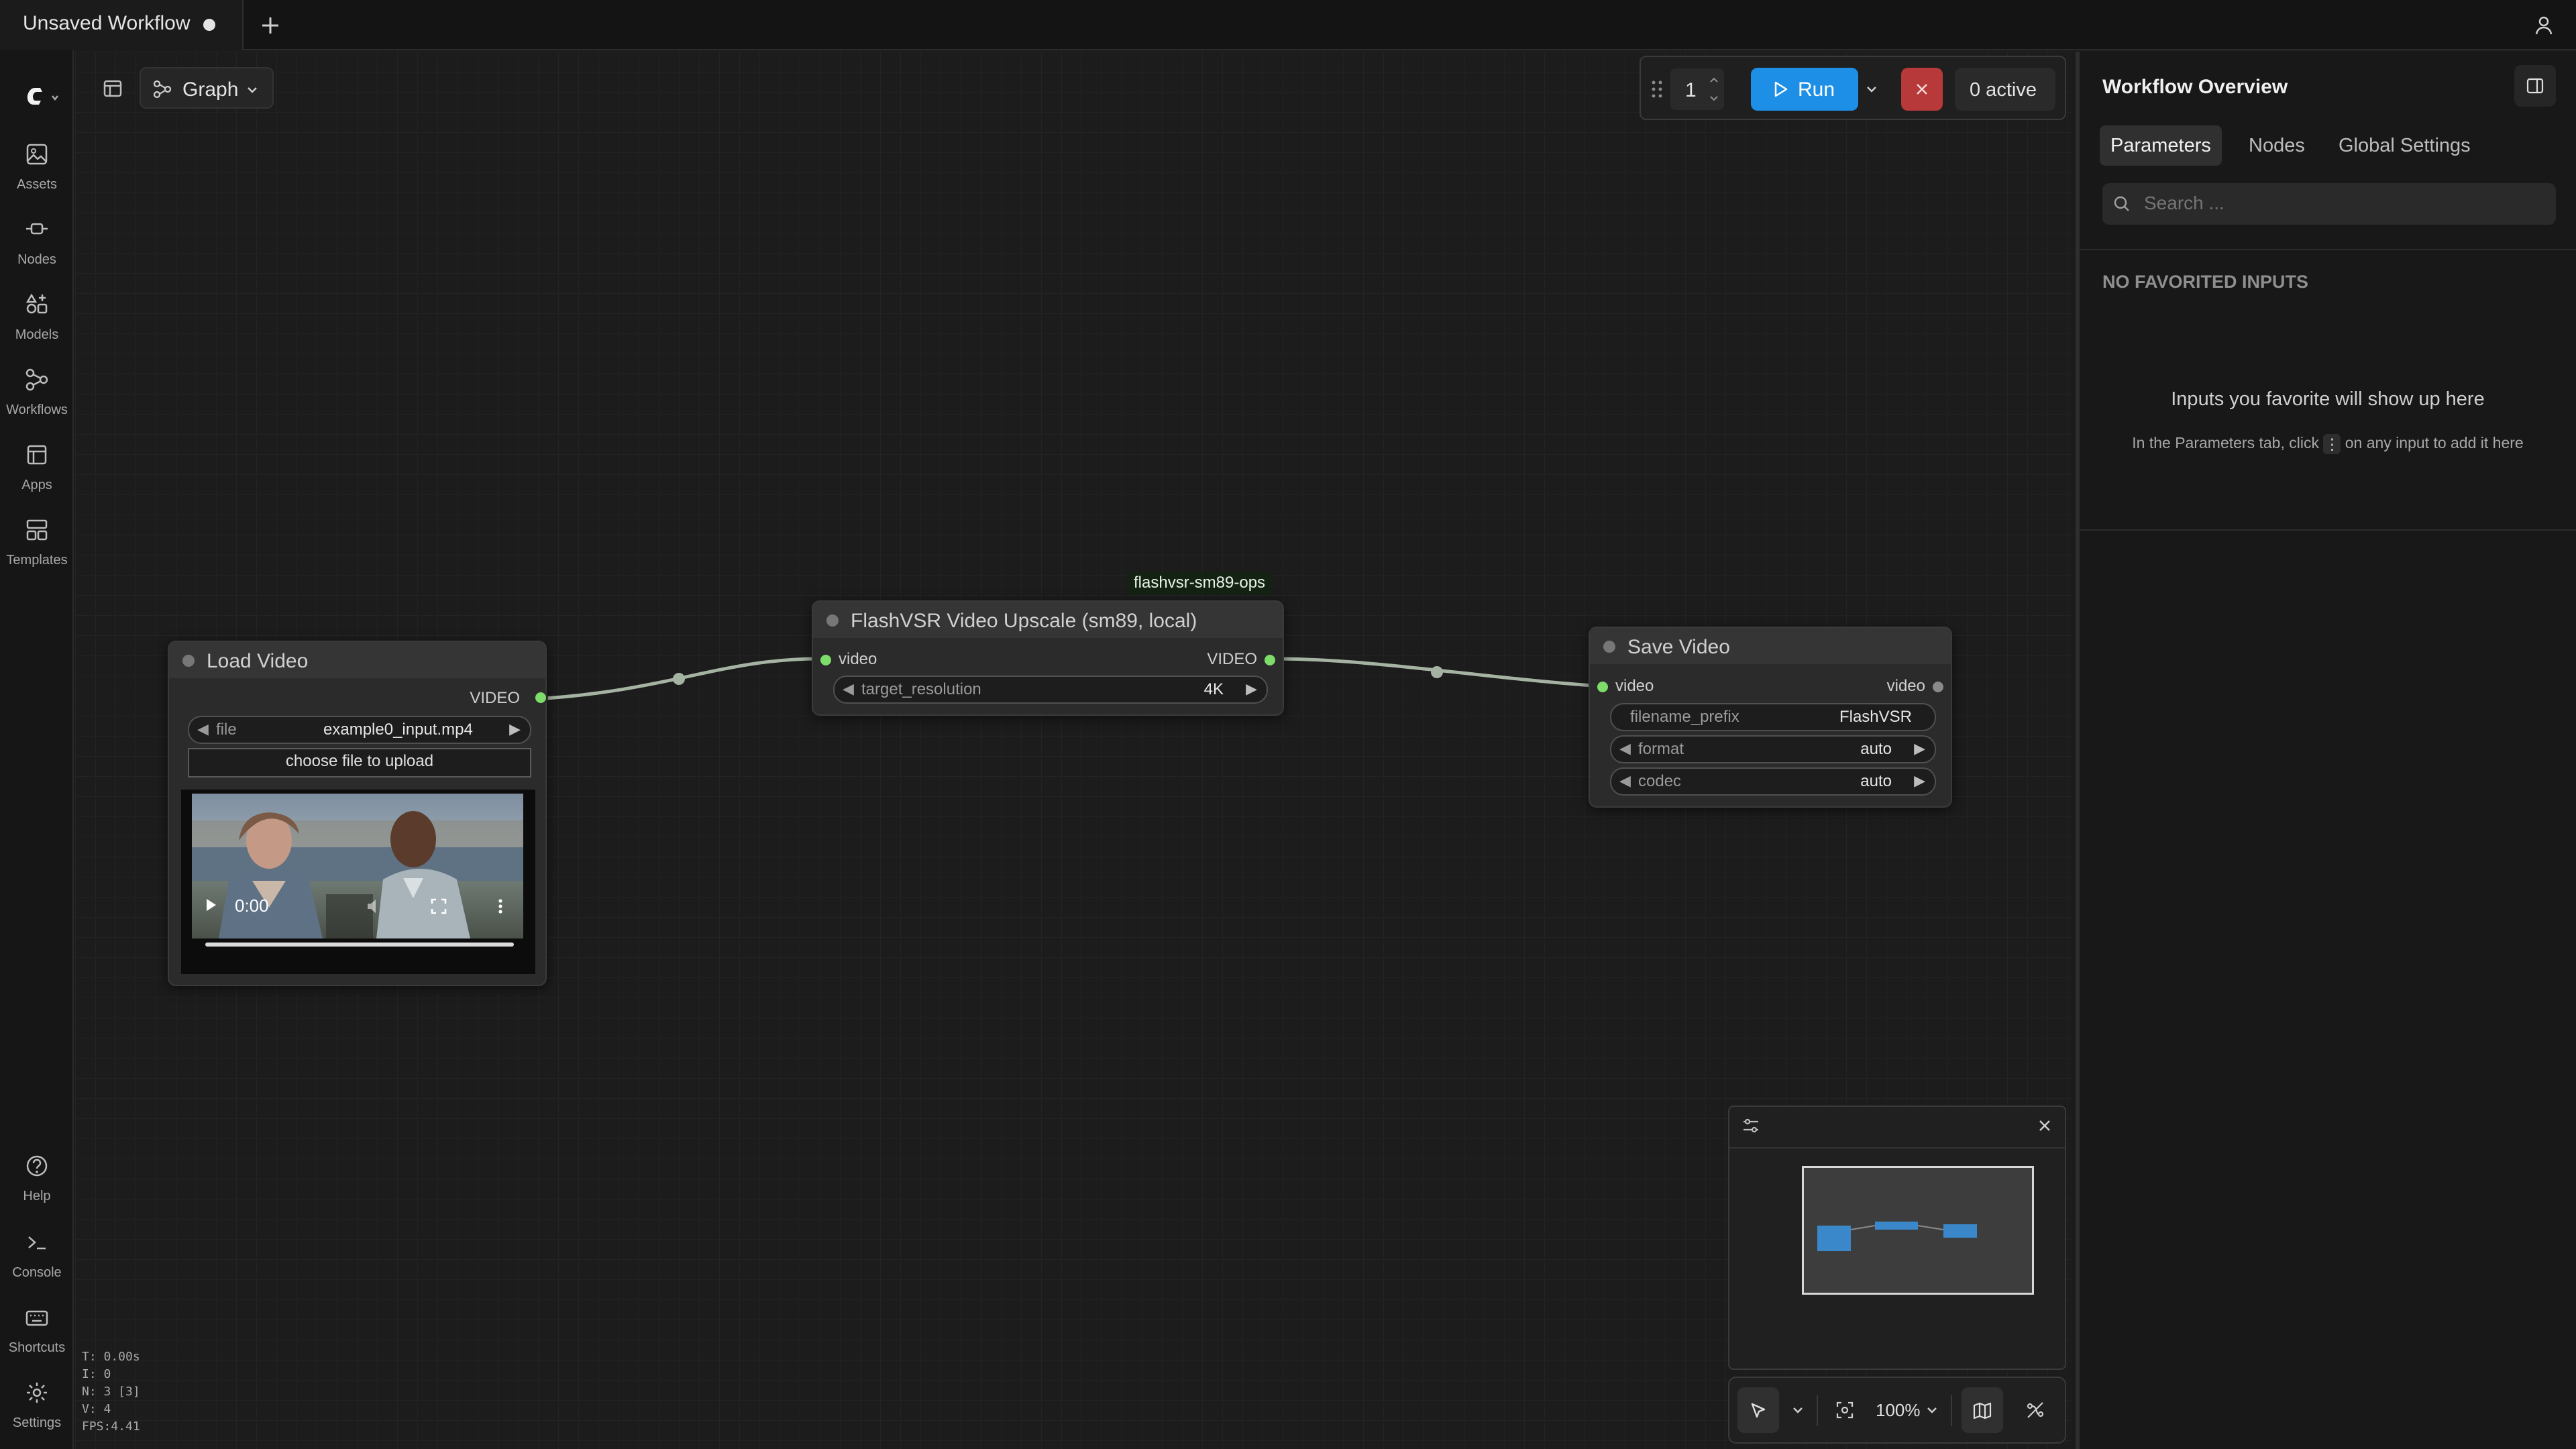  Describe the element at coordinates (111, 1357) in the screenshot. I see `stat-time: T: 0.00s` at that location.